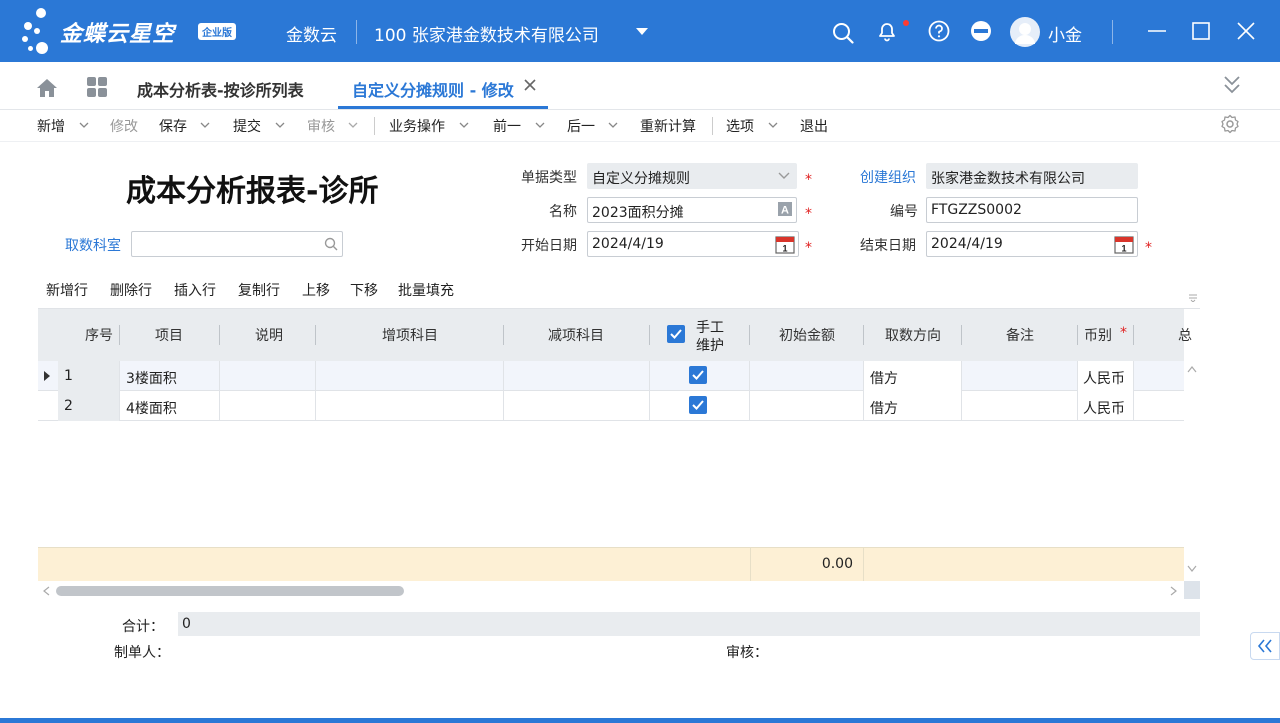 The image size is (1280, 723). Describe the element at coordinates (619, 590) in the screenshot. I see `horizontal-scrollbar` at that location.